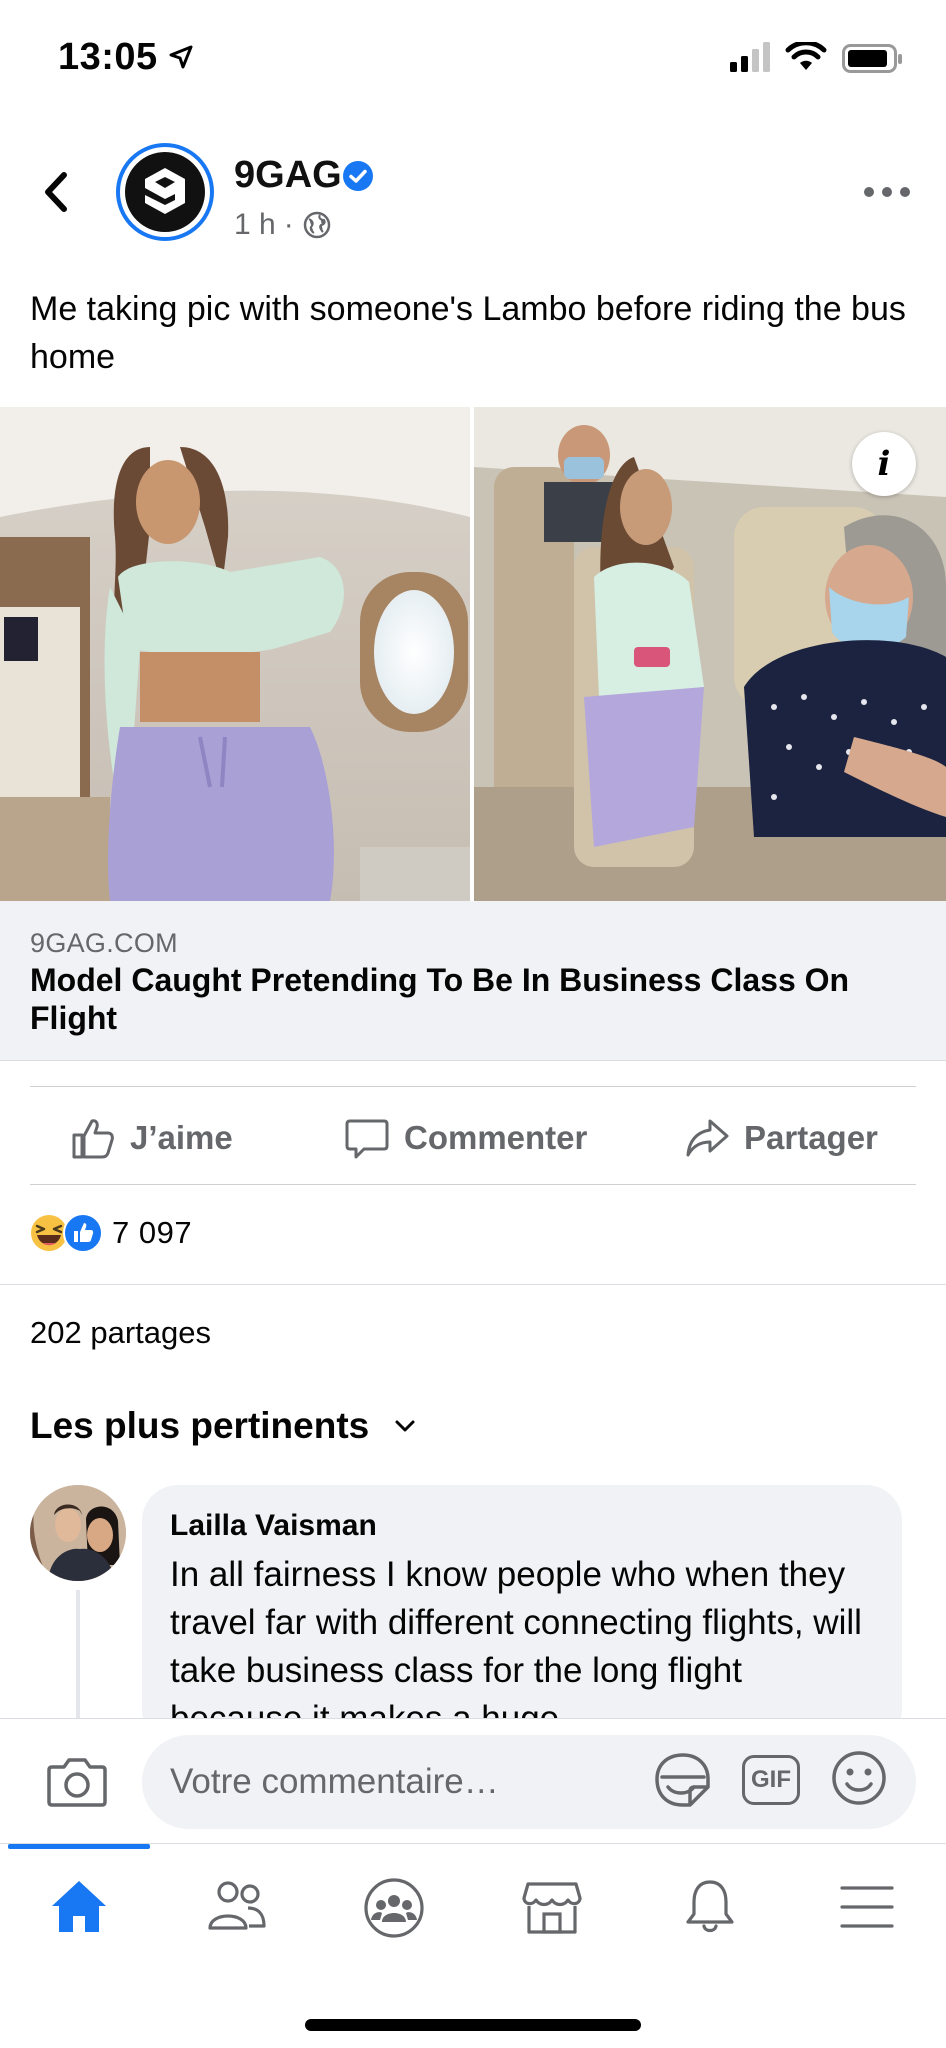  Describe the element at coordinates (110, 1233) in the screenshot. I see `reactions-summary: 7 097` at that location.